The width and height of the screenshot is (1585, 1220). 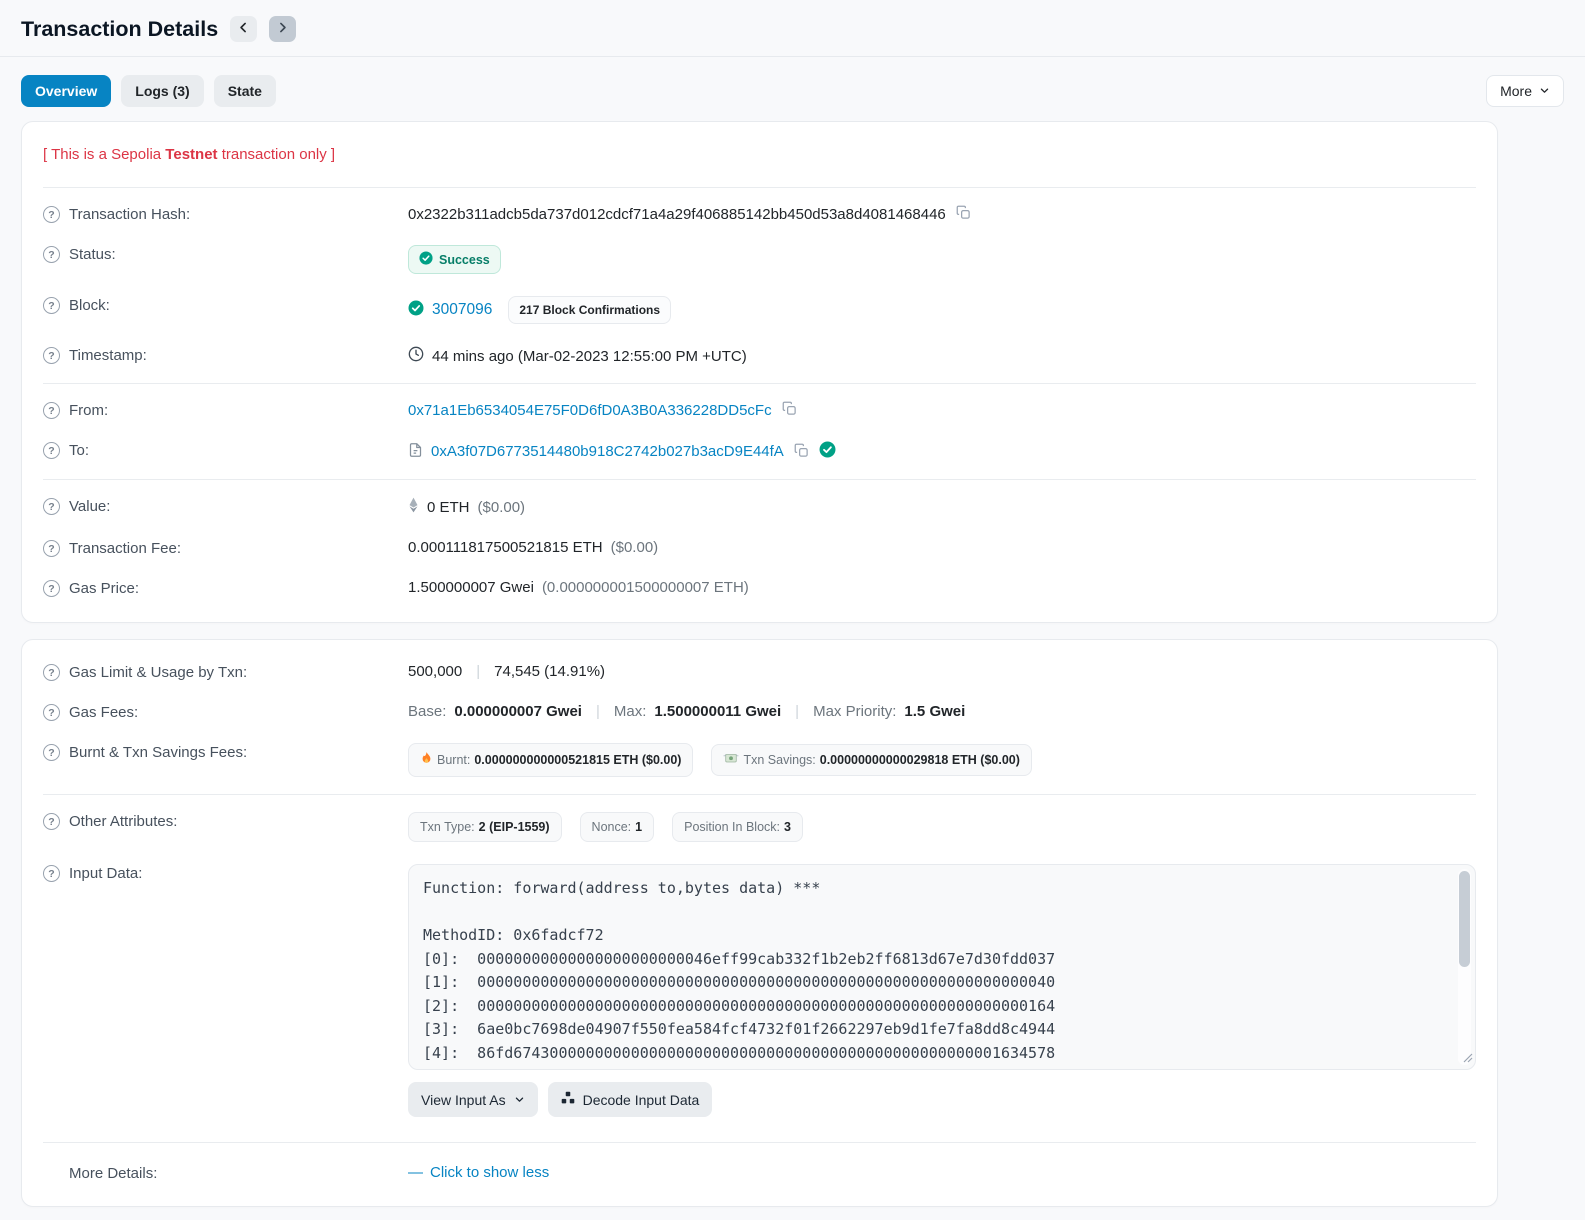 I want to click on chevron-down-icon, so click(x=519, y=1100).